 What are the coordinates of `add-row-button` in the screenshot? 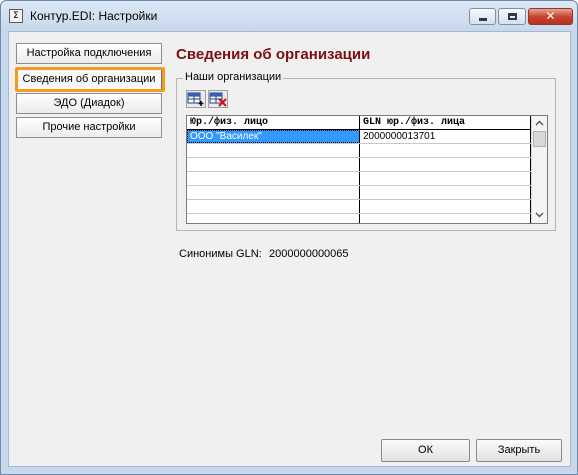 It's located at (196, 99).